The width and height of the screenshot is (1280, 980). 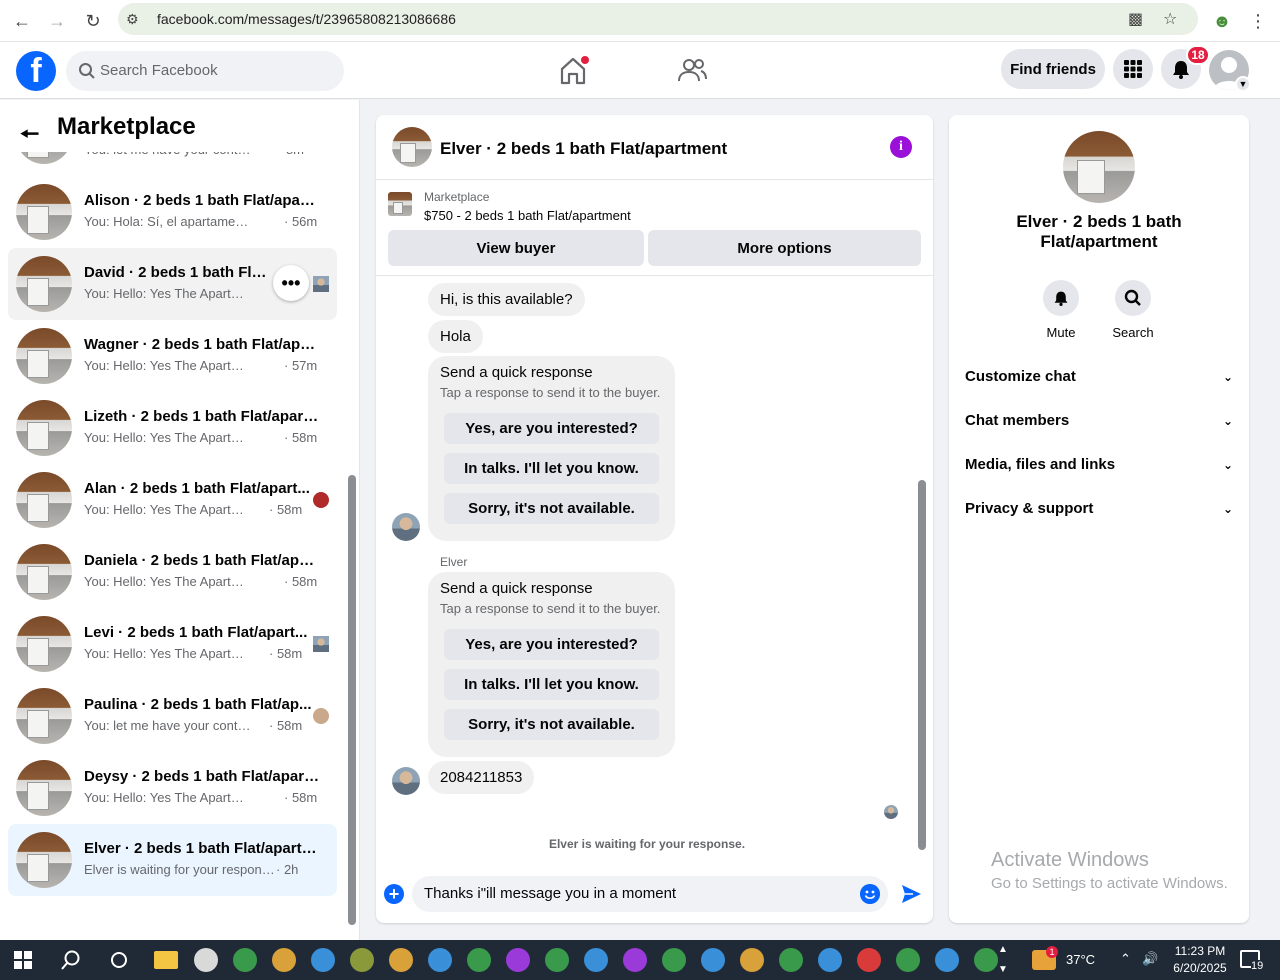 What do you see at coordinates (1243, 84) in the screenshot?
I see `chevron-down-icon: ▼` at bounding box center [1243, 84].